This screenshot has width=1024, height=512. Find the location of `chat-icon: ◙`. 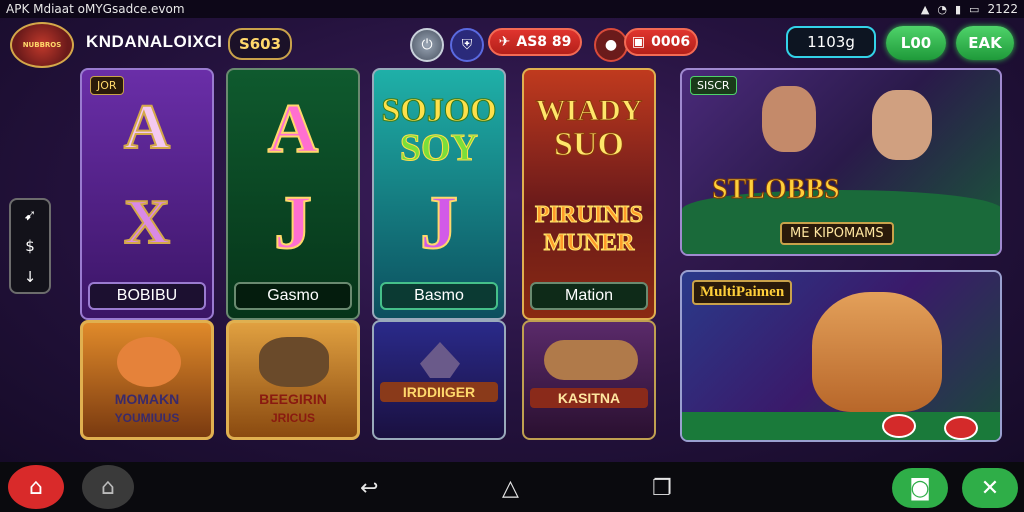

chat-icon: ◙ is located at coordinates (920, 488).